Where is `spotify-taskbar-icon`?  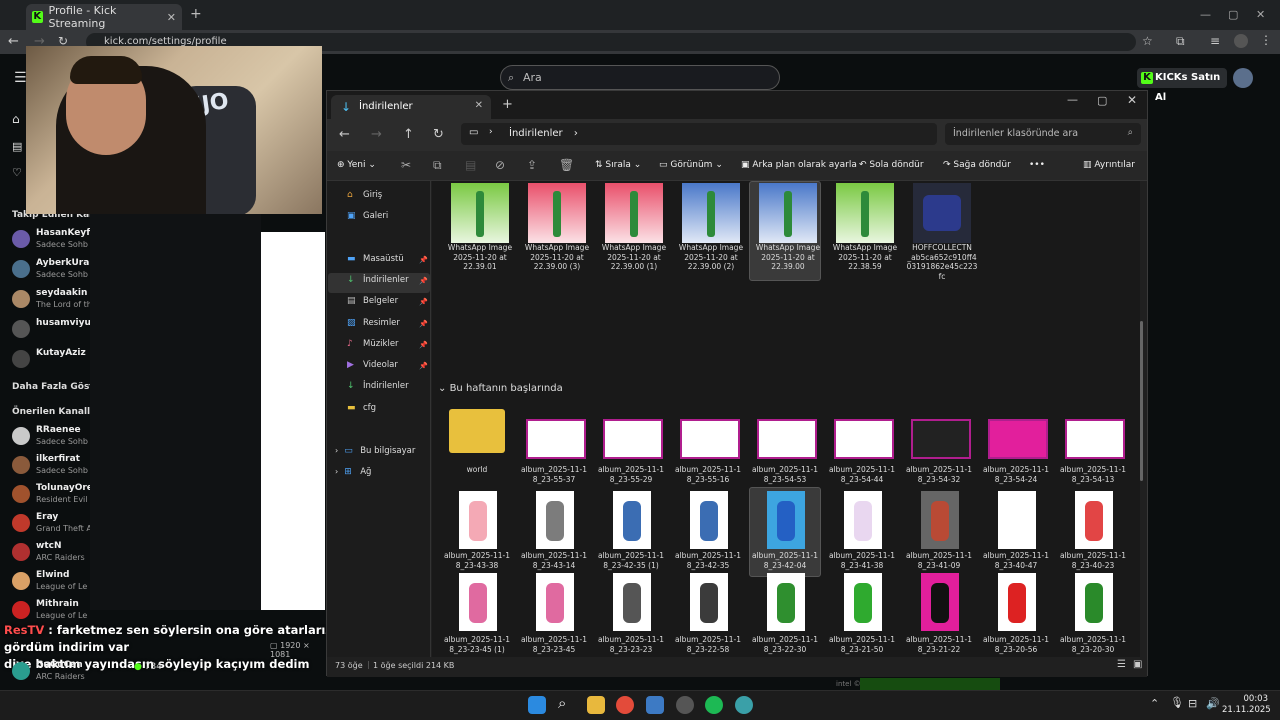 spotify-taskbar-icon is located at coordinates (714, 705).